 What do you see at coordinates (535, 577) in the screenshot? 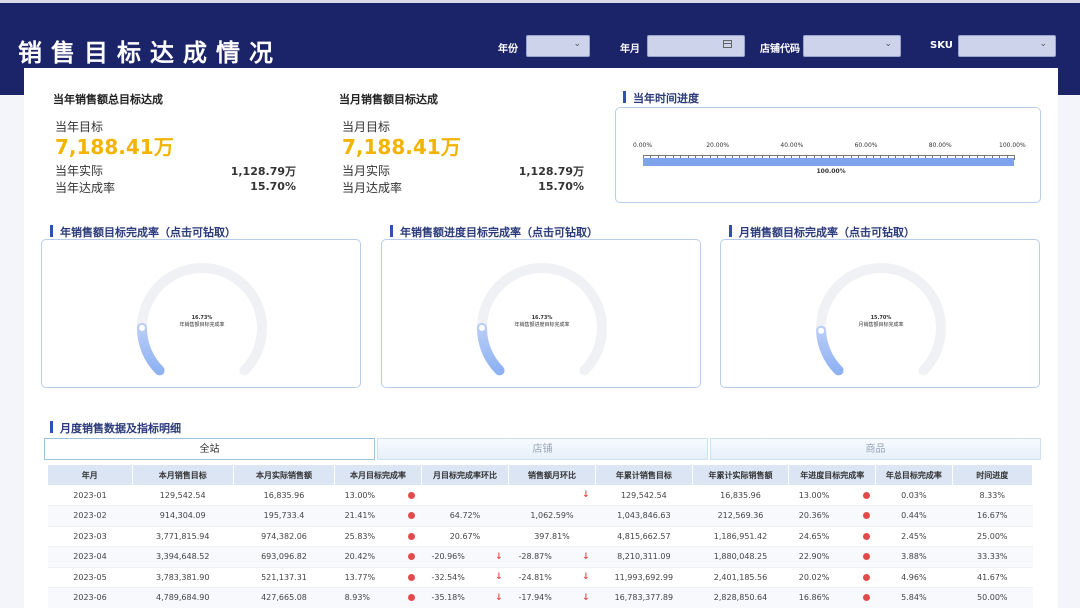
I see `cell-value: -24.81%` at bounding box center [535, 577].